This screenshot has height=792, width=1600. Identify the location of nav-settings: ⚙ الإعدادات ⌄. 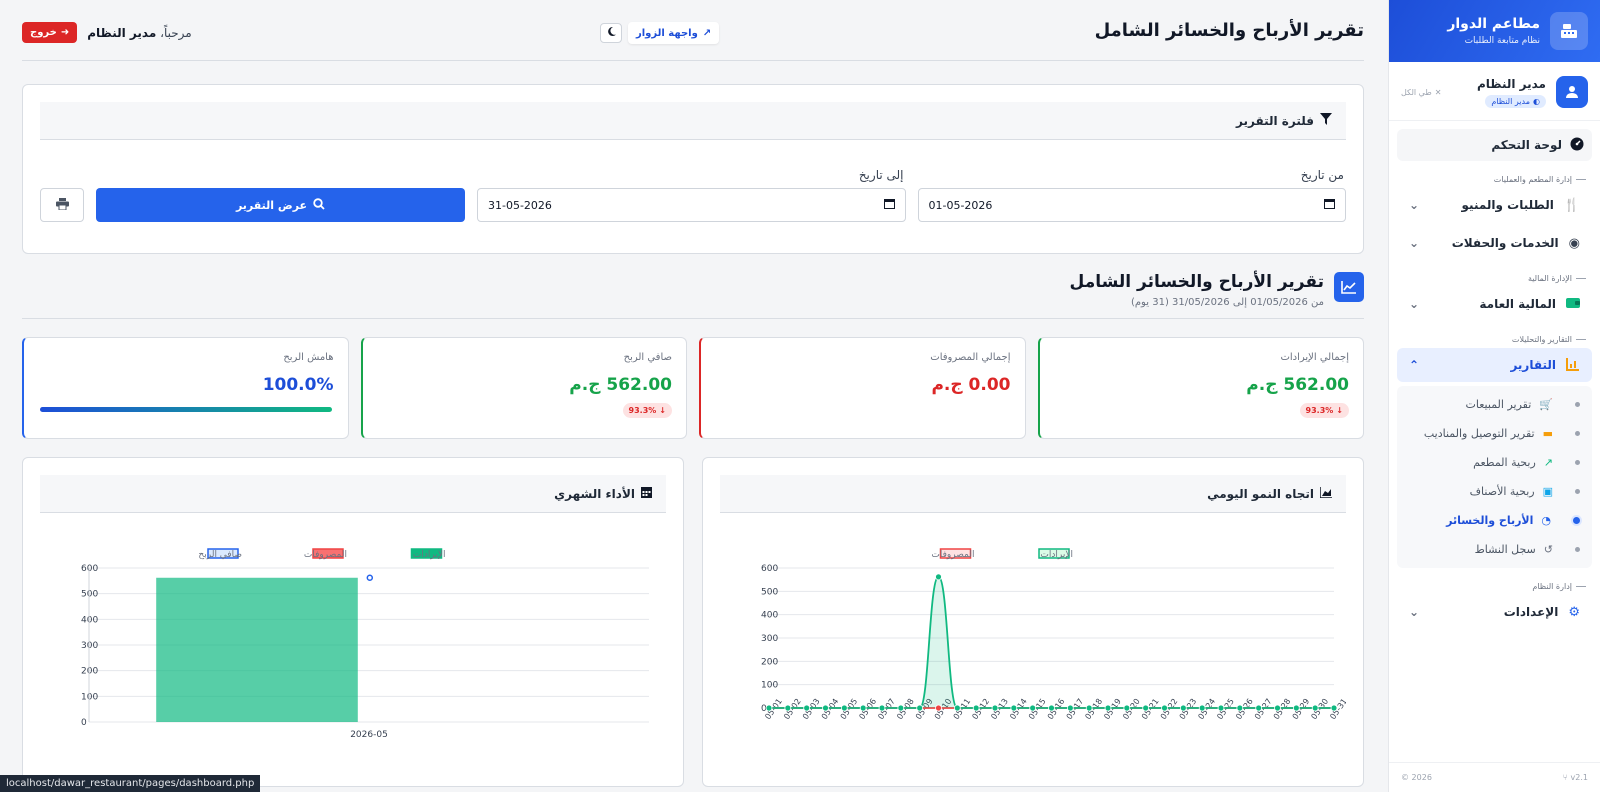
(1494, 612).